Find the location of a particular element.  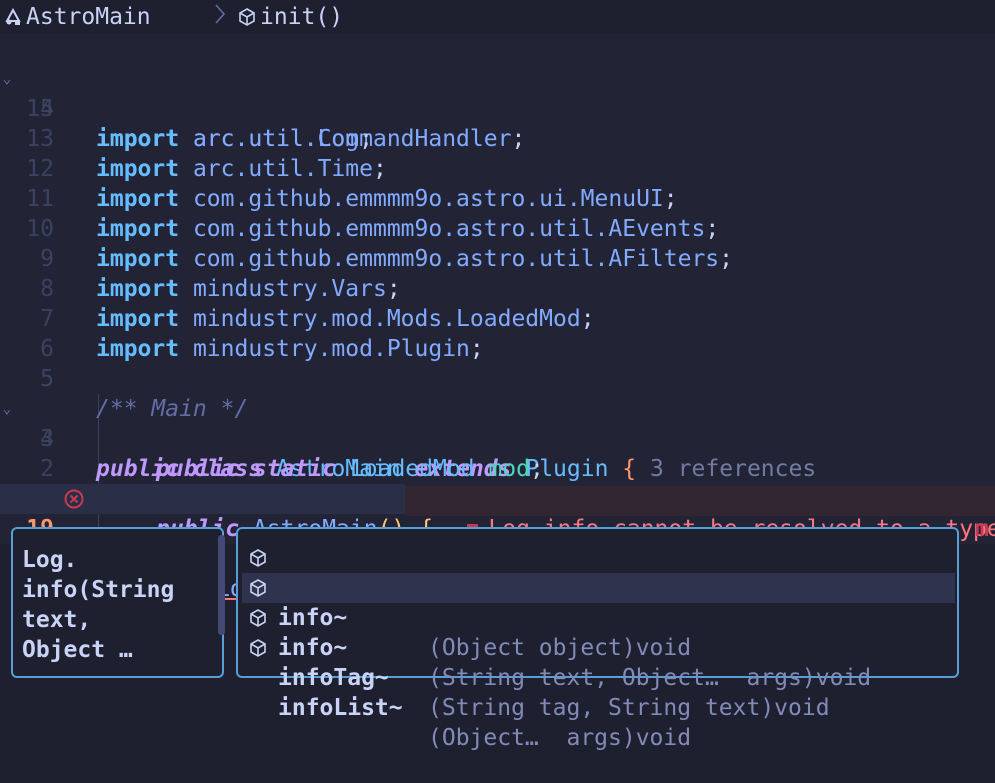

code-line: 7 import mindustry.mod.Plugin; is located at coordinates (497, 318).